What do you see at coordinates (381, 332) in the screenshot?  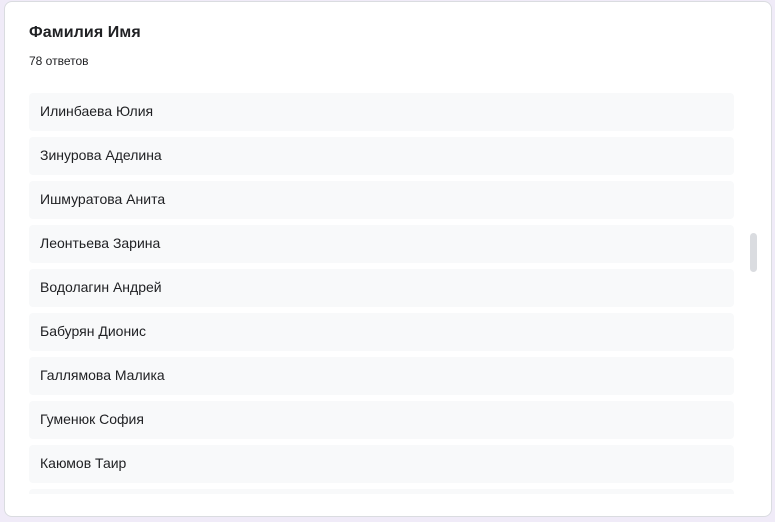 I see `answer-item: Бабурян Дионис` at bounding box center [381, 332].